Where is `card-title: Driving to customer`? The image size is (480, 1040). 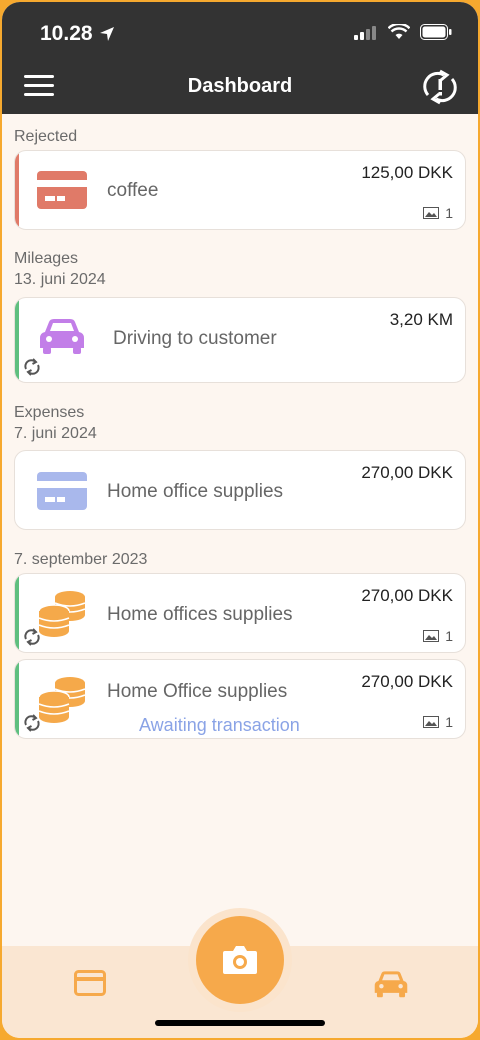
card-title: Driving to customer is located at coordinates (195, 338).